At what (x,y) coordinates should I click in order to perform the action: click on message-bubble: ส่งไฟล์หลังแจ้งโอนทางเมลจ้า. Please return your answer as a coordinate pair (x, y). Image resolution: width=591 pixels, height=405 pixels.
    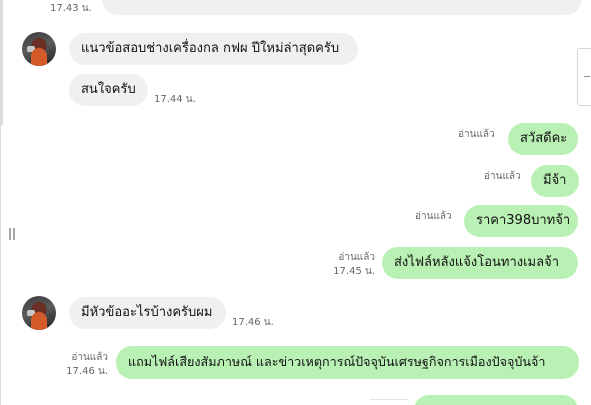
    Looking at the image, I should click on (480, 263).